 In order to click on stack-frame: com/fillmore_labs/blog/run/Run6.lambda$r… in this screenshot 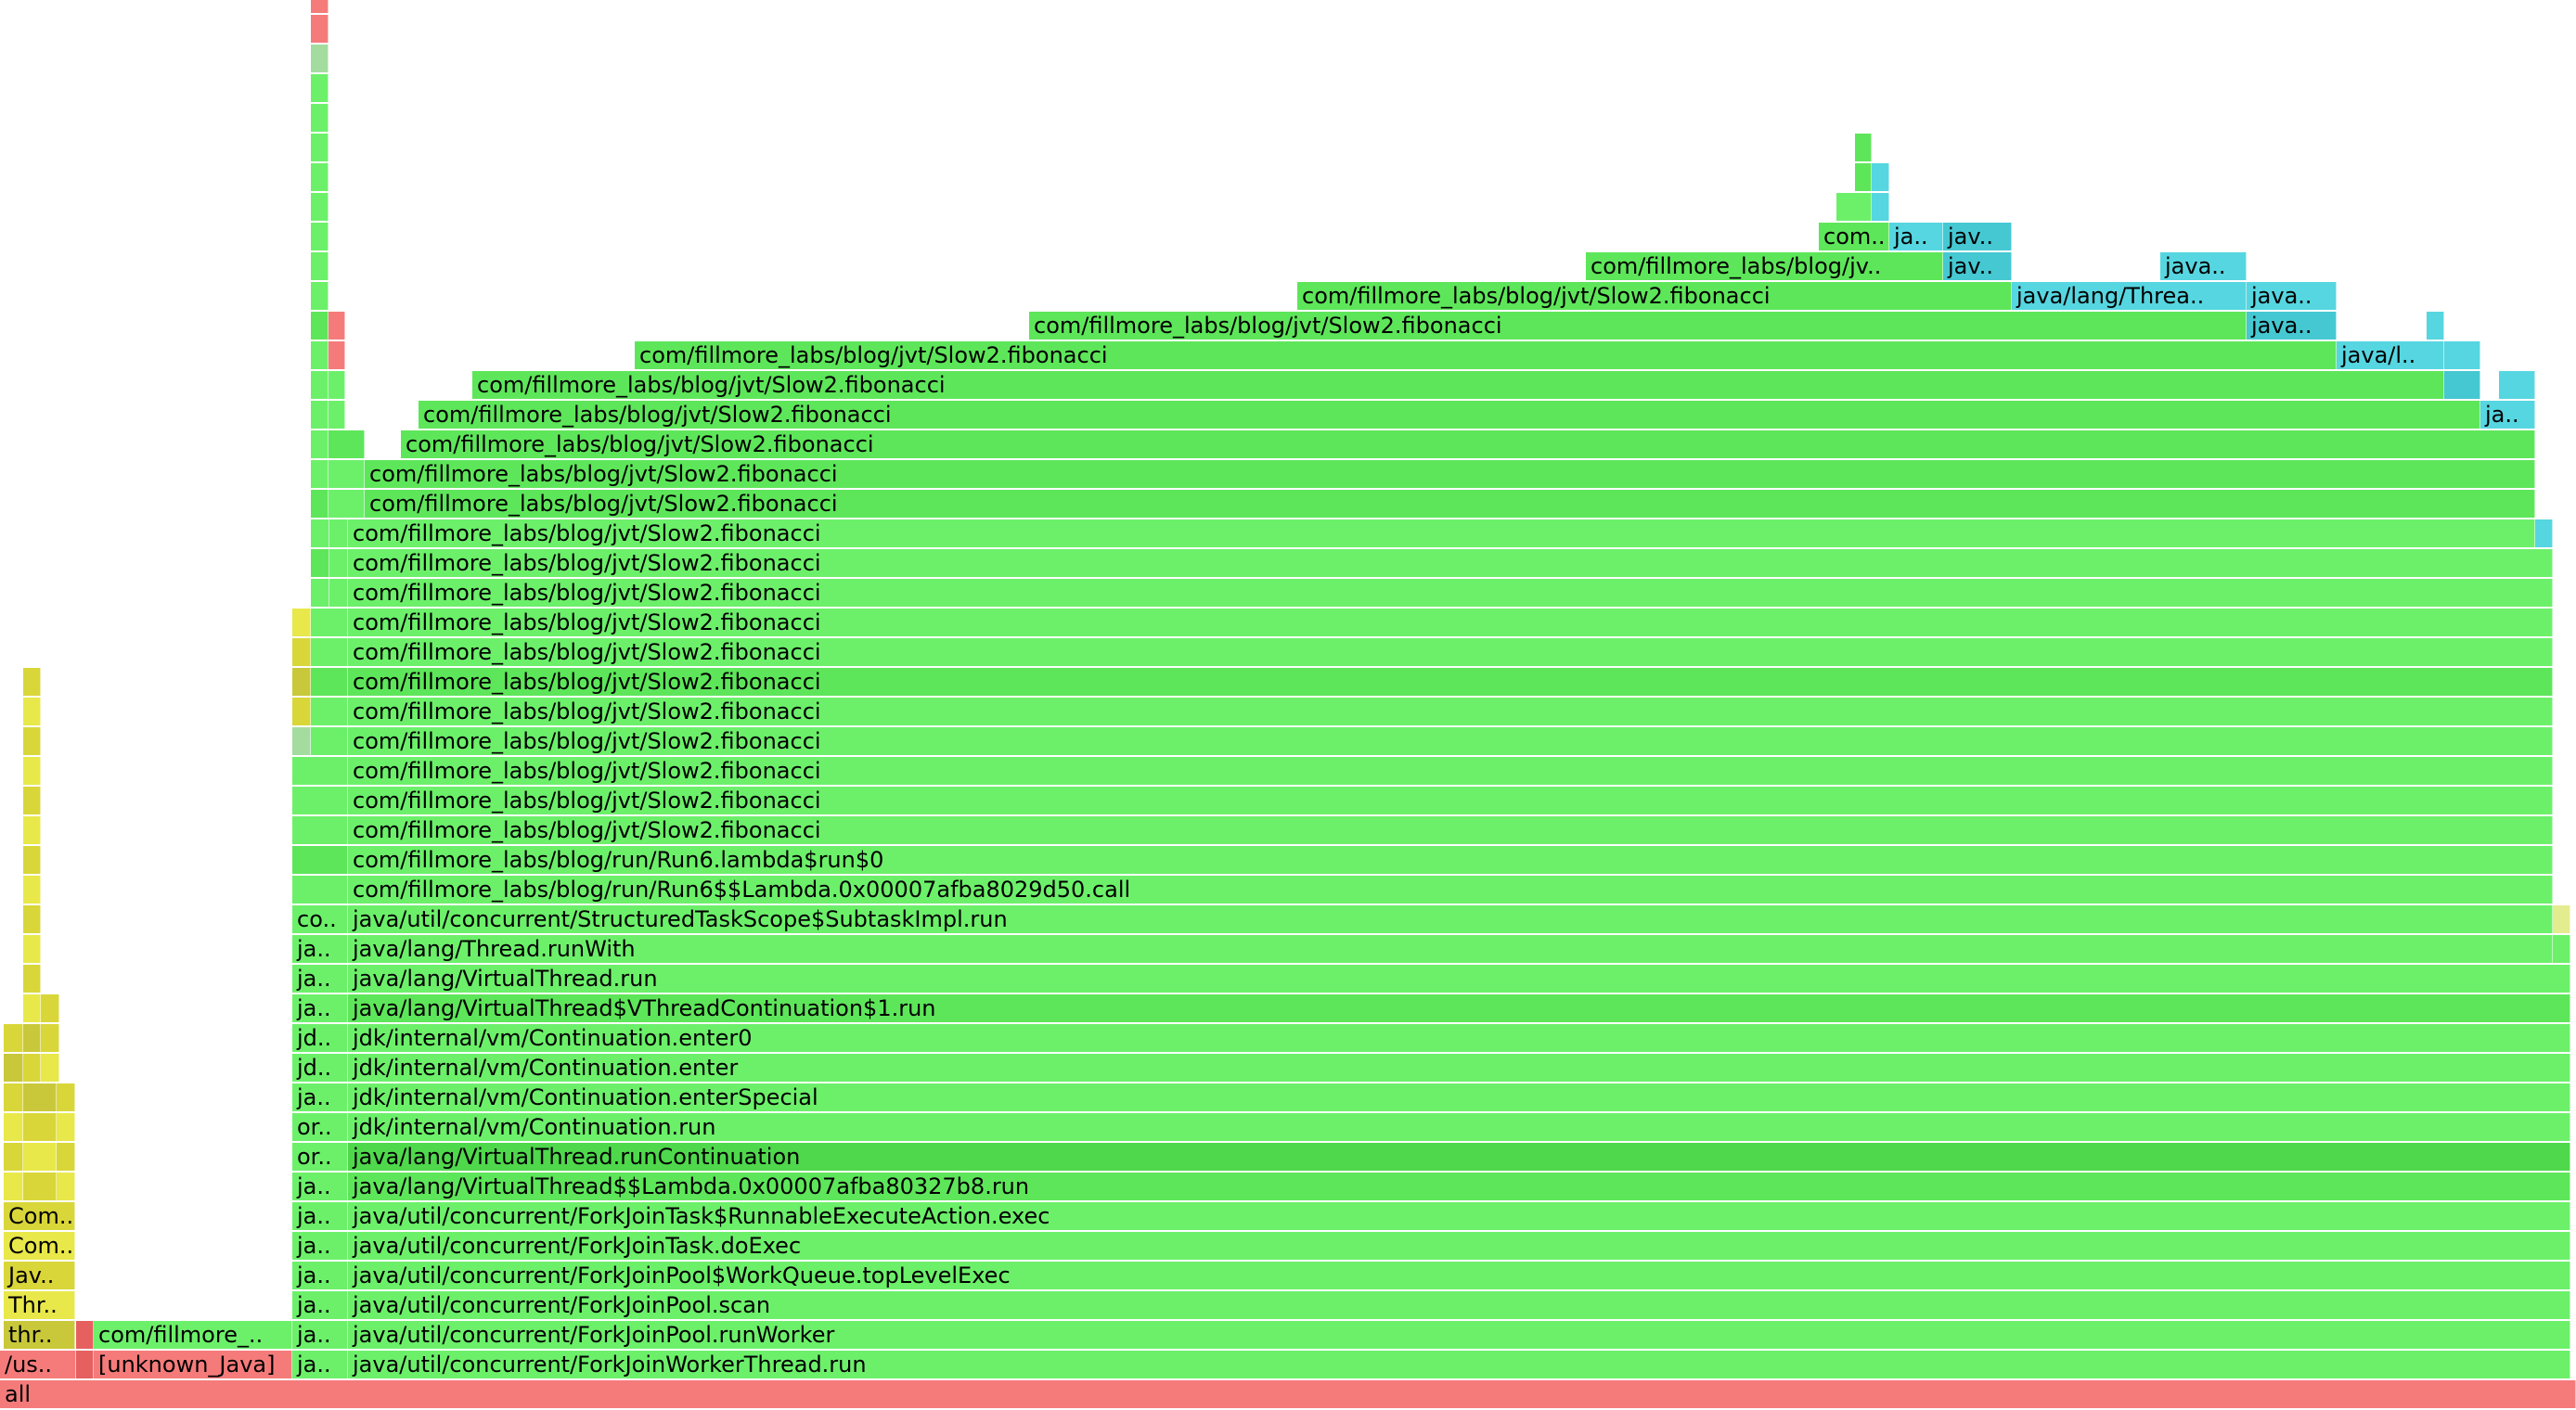, I will do `click(1450, 860)`.